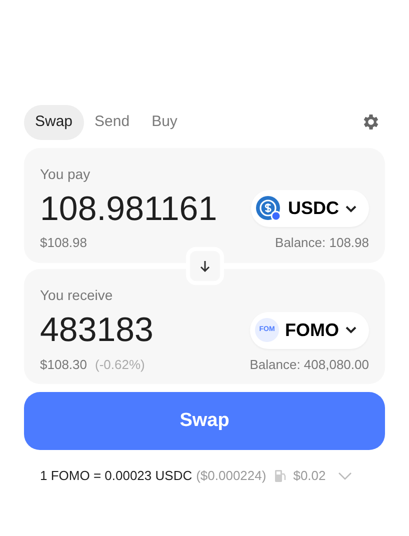  Describe the element at coordinates (97, 330) in the screenshot. I see `amount-input: 483183` at that location.